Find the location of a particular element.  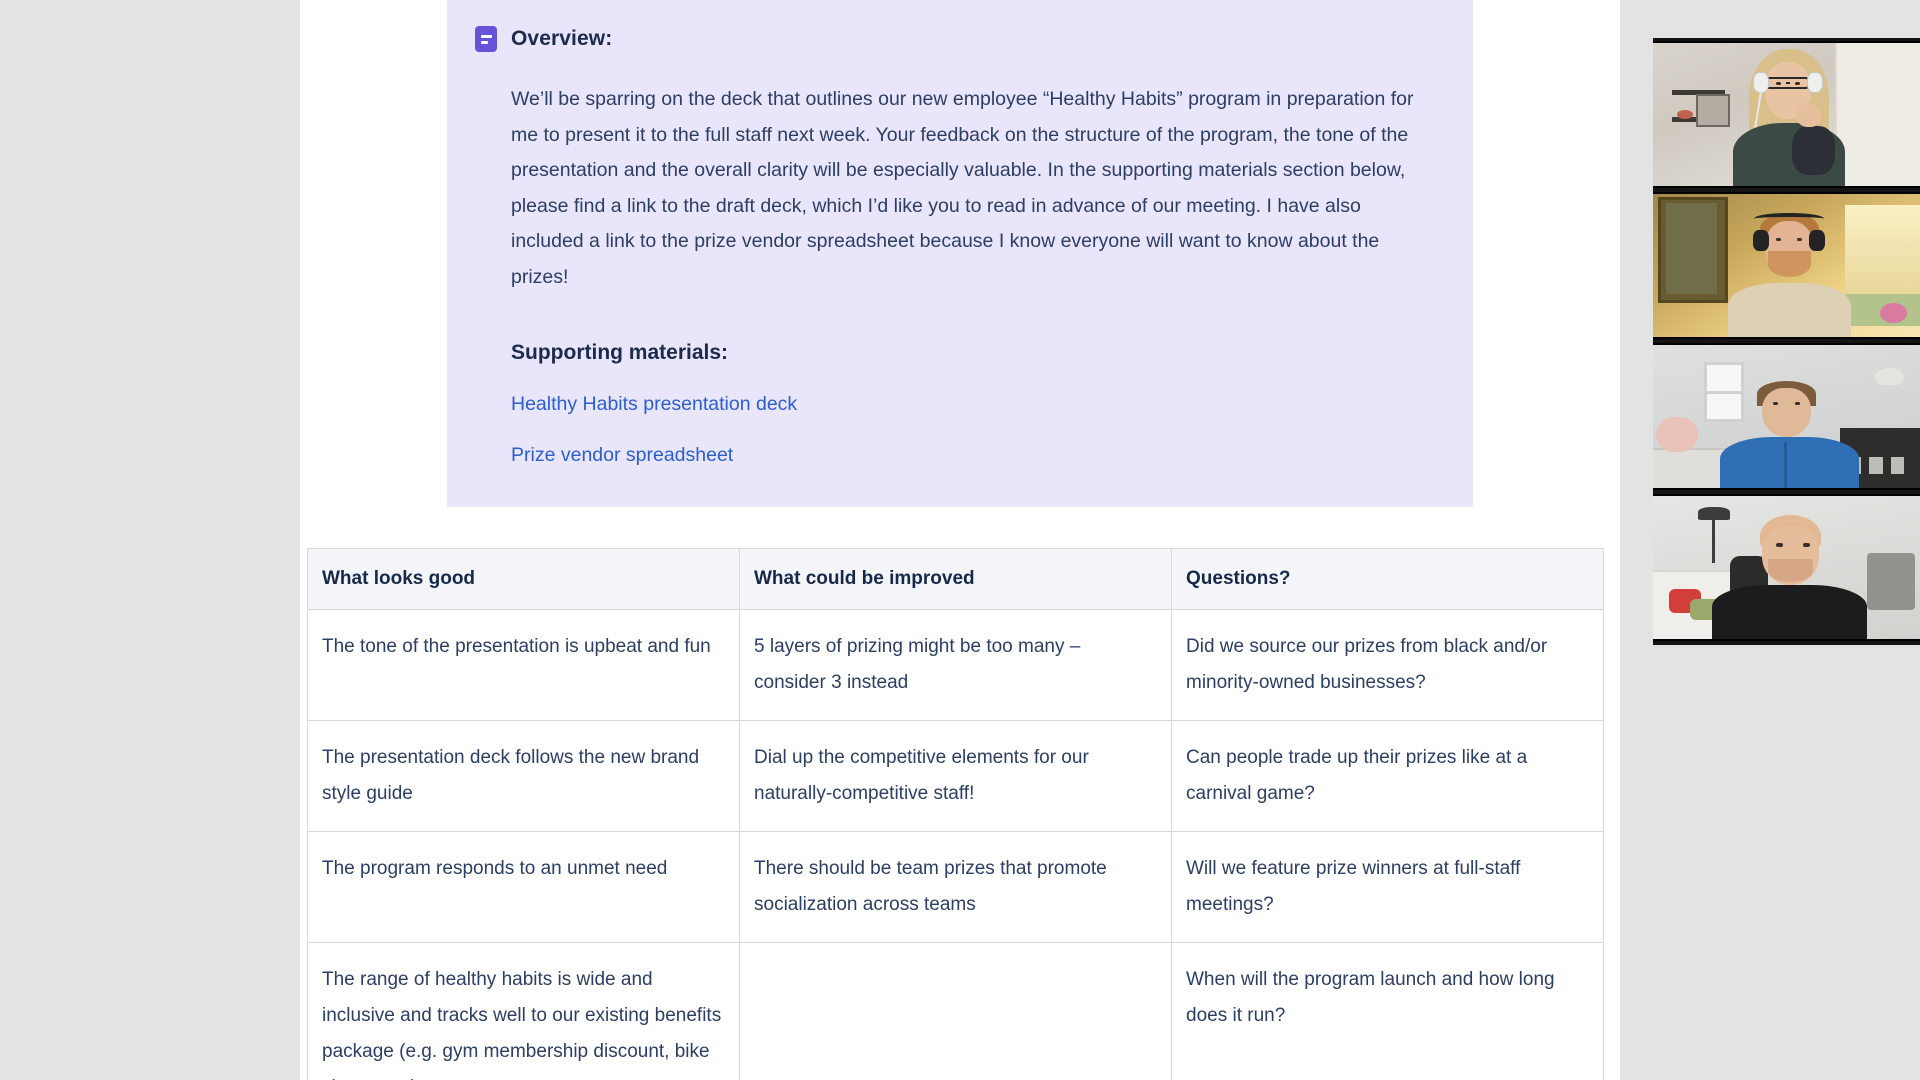

supporting-material-link-row-2: Prize vendor spreadsheet is located at coordinates (960, 455).